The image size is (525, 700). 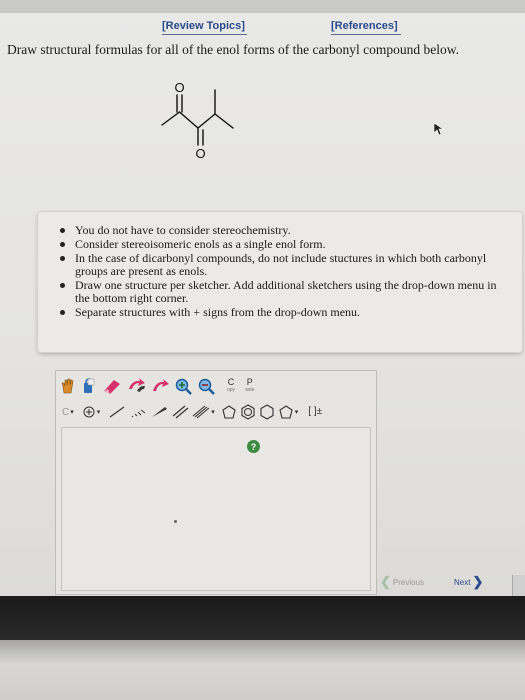 I want to click on element-select: C ▾, so click(x=68, y=412).